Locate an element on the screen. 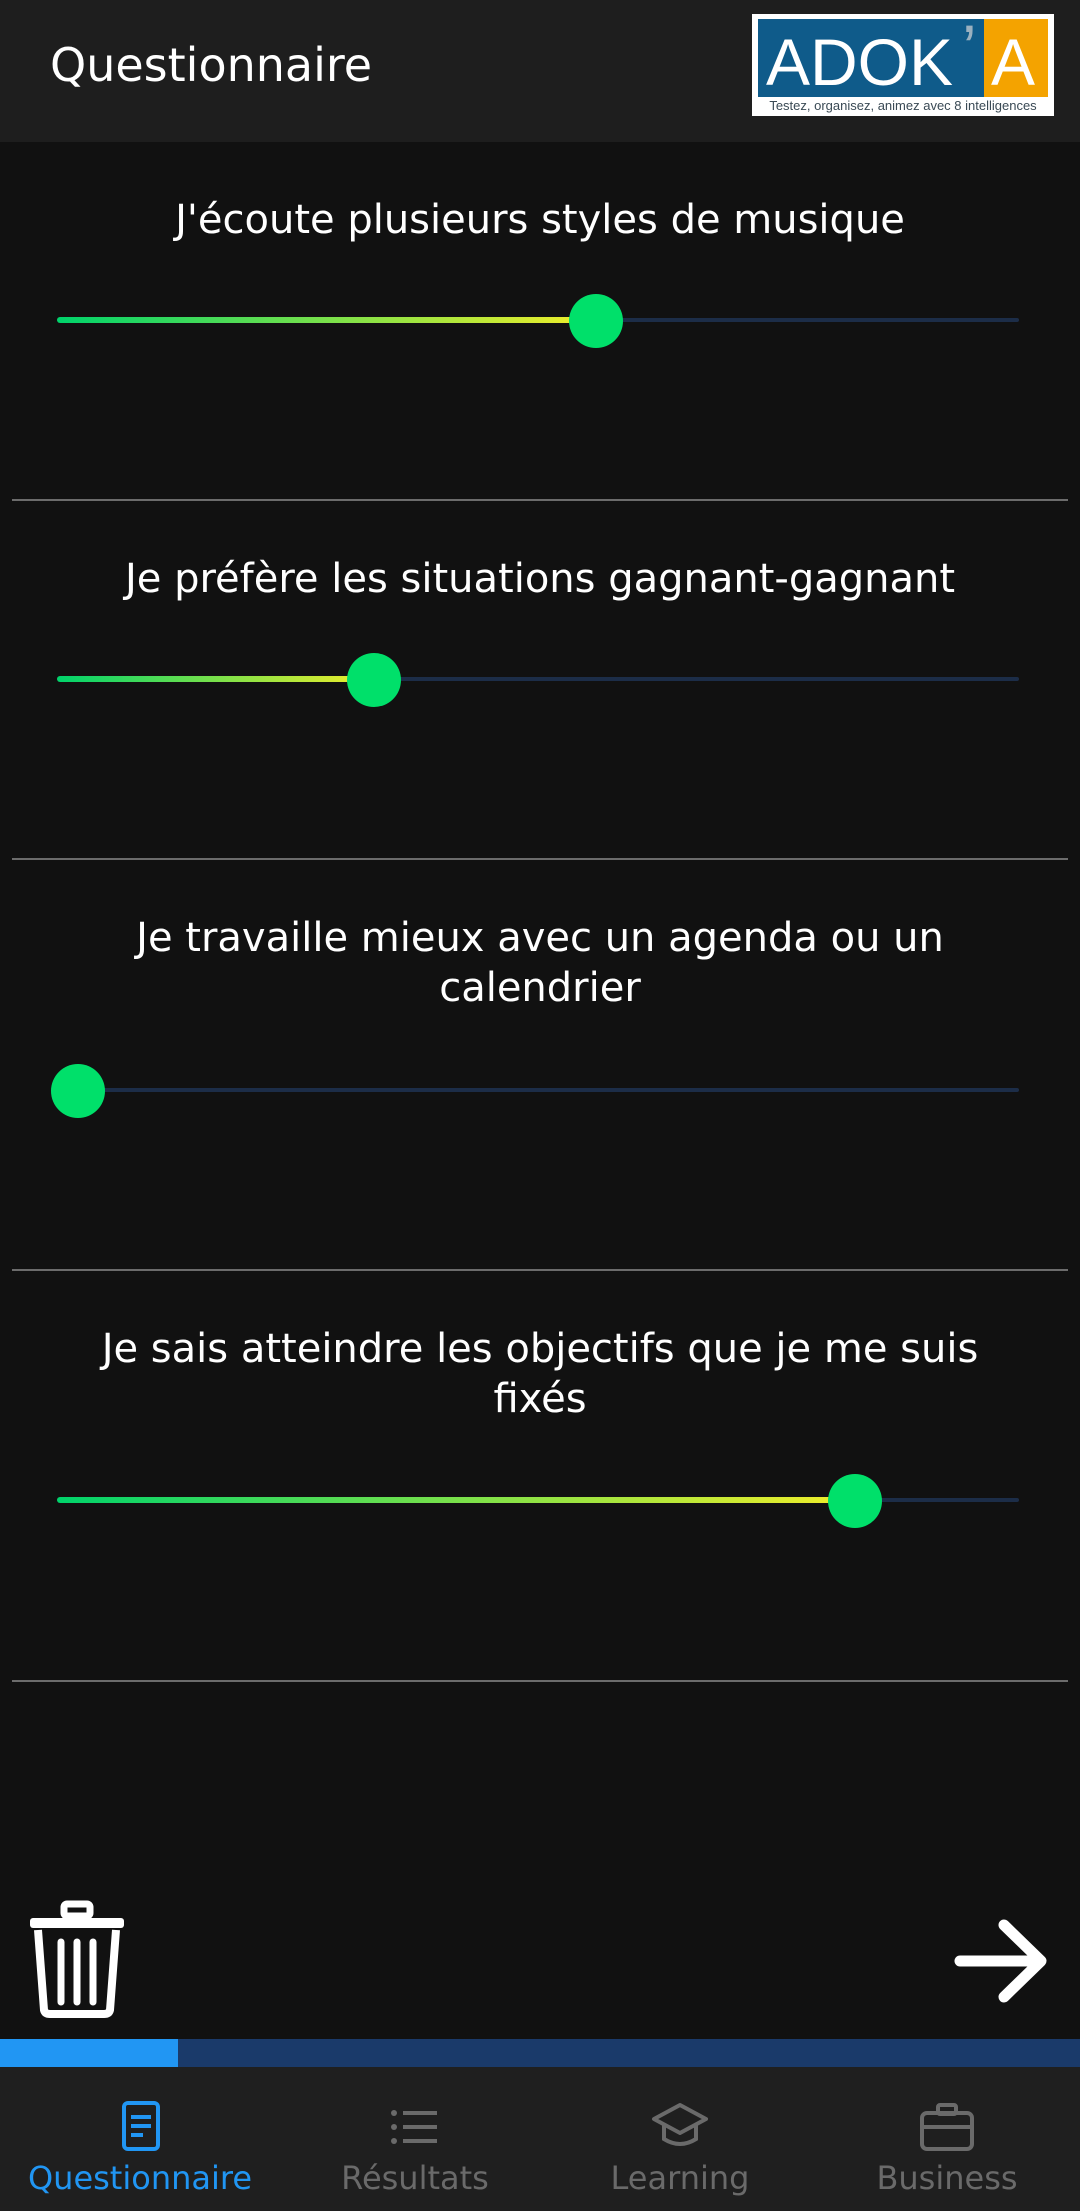 The height and width of the screenshot is (2211, 1080). nav-item-resultats: Résultats is located at coordinates (415, 2139).